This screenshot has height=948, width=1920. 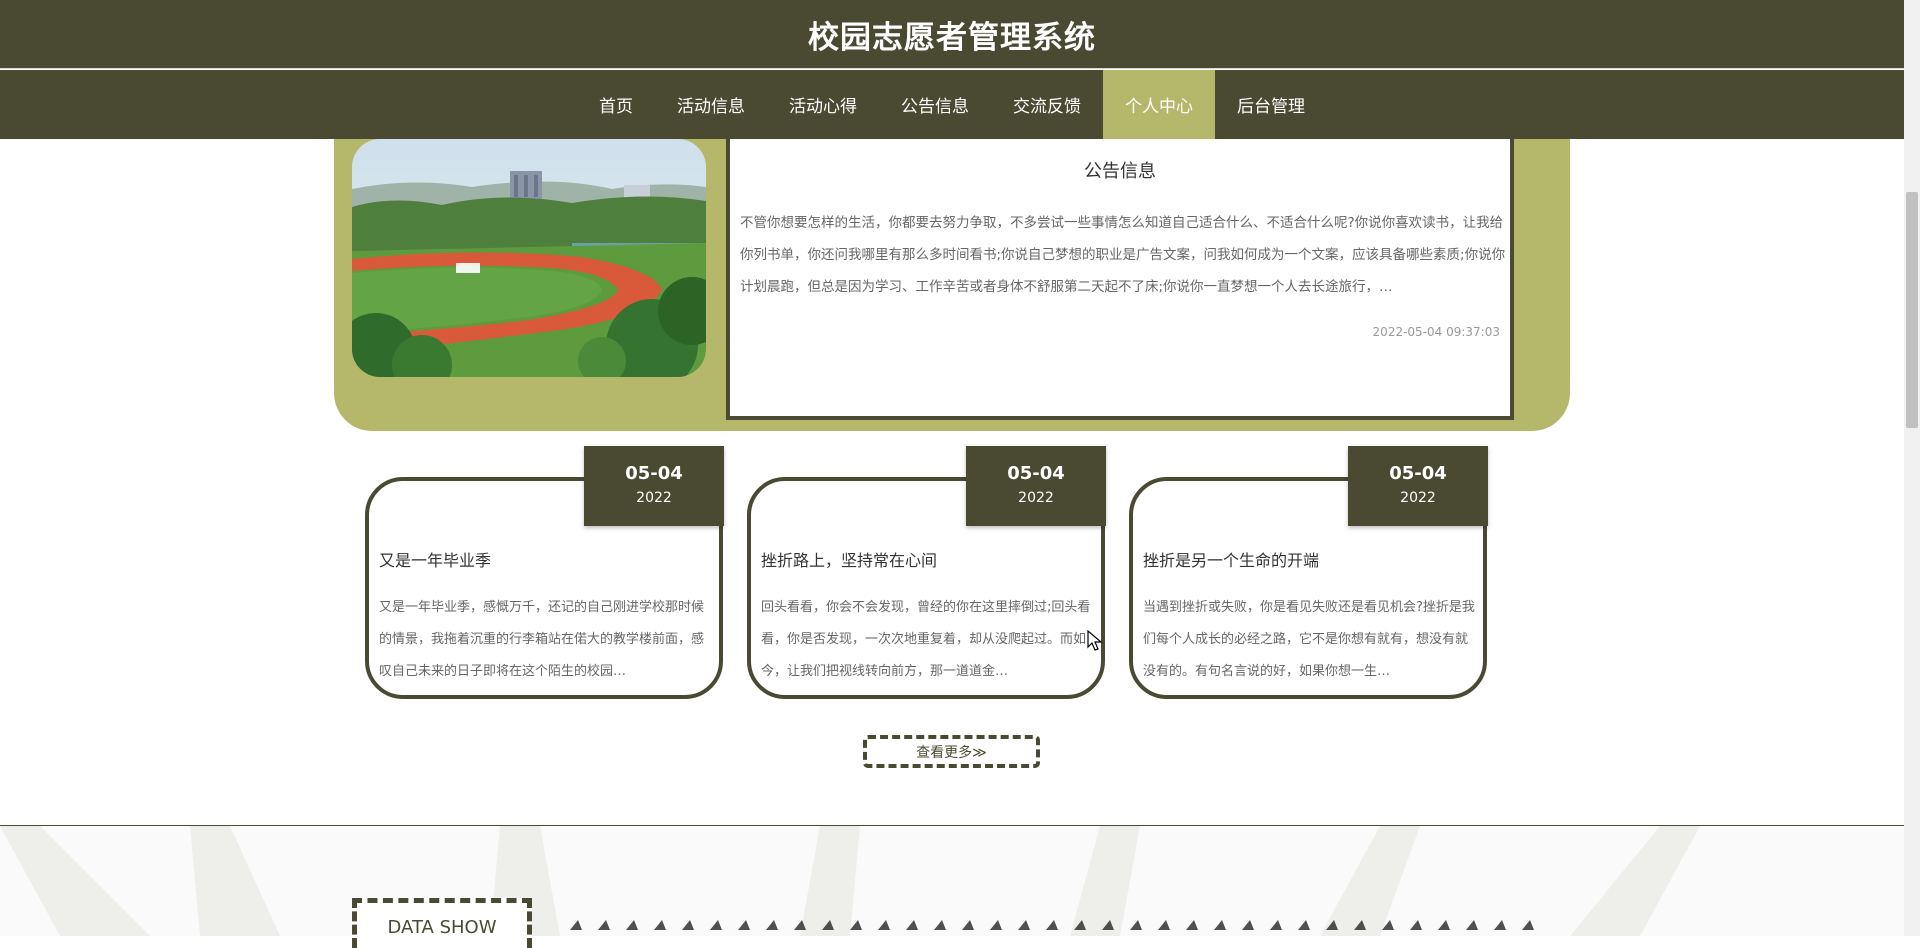 What do you see at coordinates (1912, 468) in the screenshot?
I see `page-scrollbar` at bounding box center [1912, 468].